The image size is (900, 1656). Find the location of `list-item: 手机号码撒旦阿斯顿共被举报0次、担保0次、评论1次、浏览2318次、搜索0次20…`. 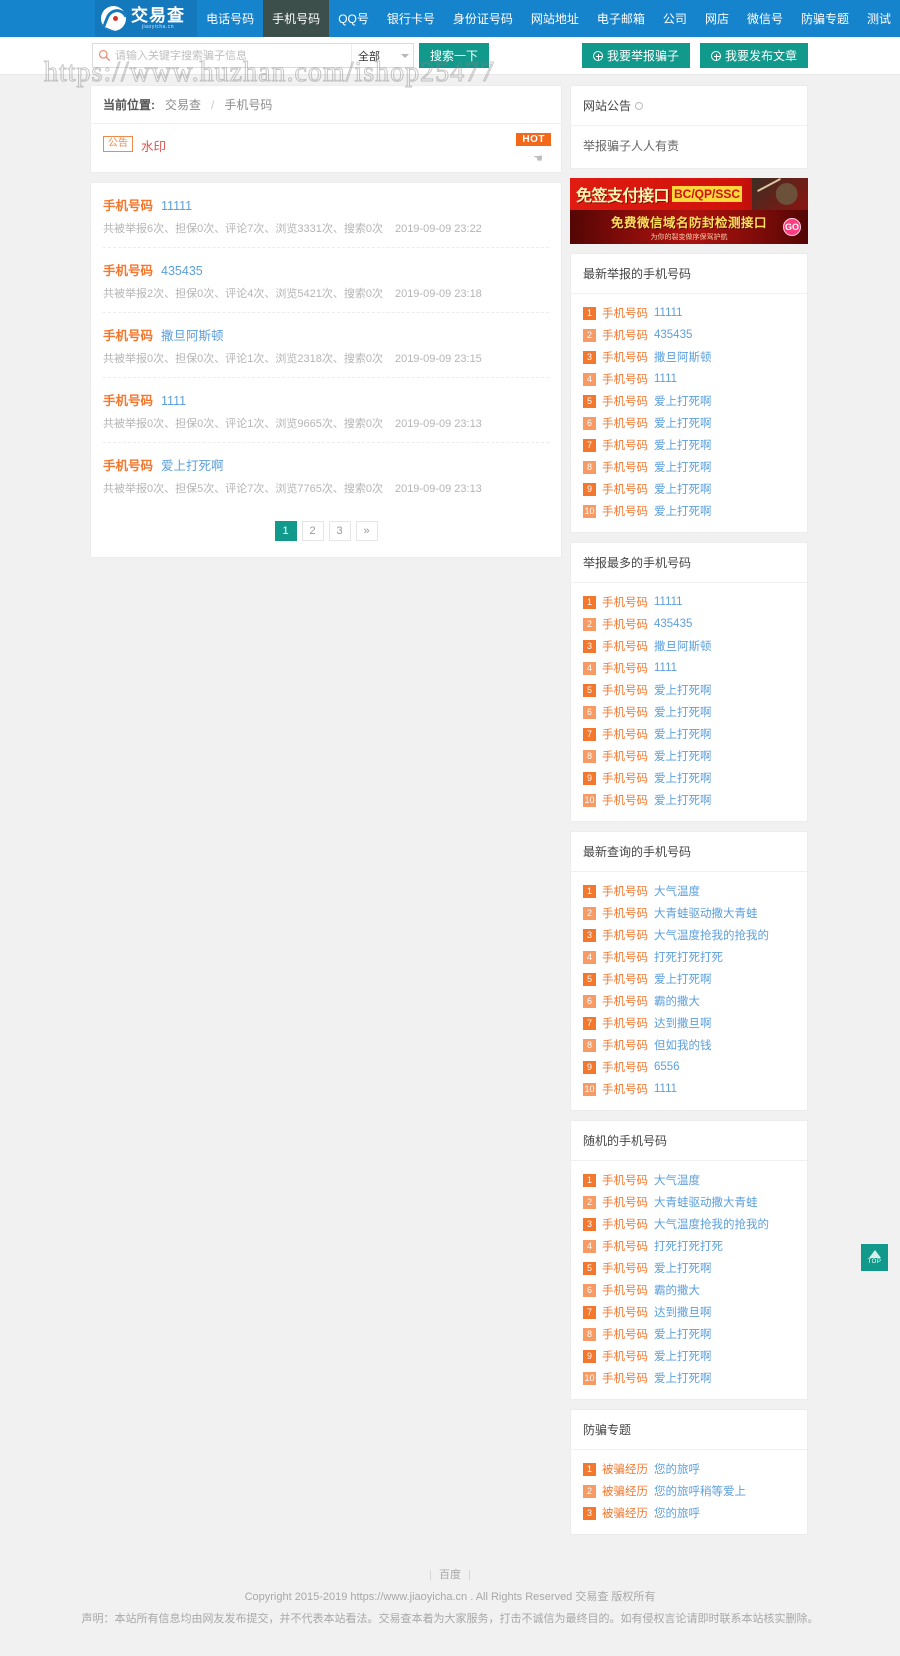

list-item: 手机号码撒旦阿斯顿共被举报0次、担保0次、评论1次、浏览2318次、搜索0次20… is located at coordinates (326, 345).